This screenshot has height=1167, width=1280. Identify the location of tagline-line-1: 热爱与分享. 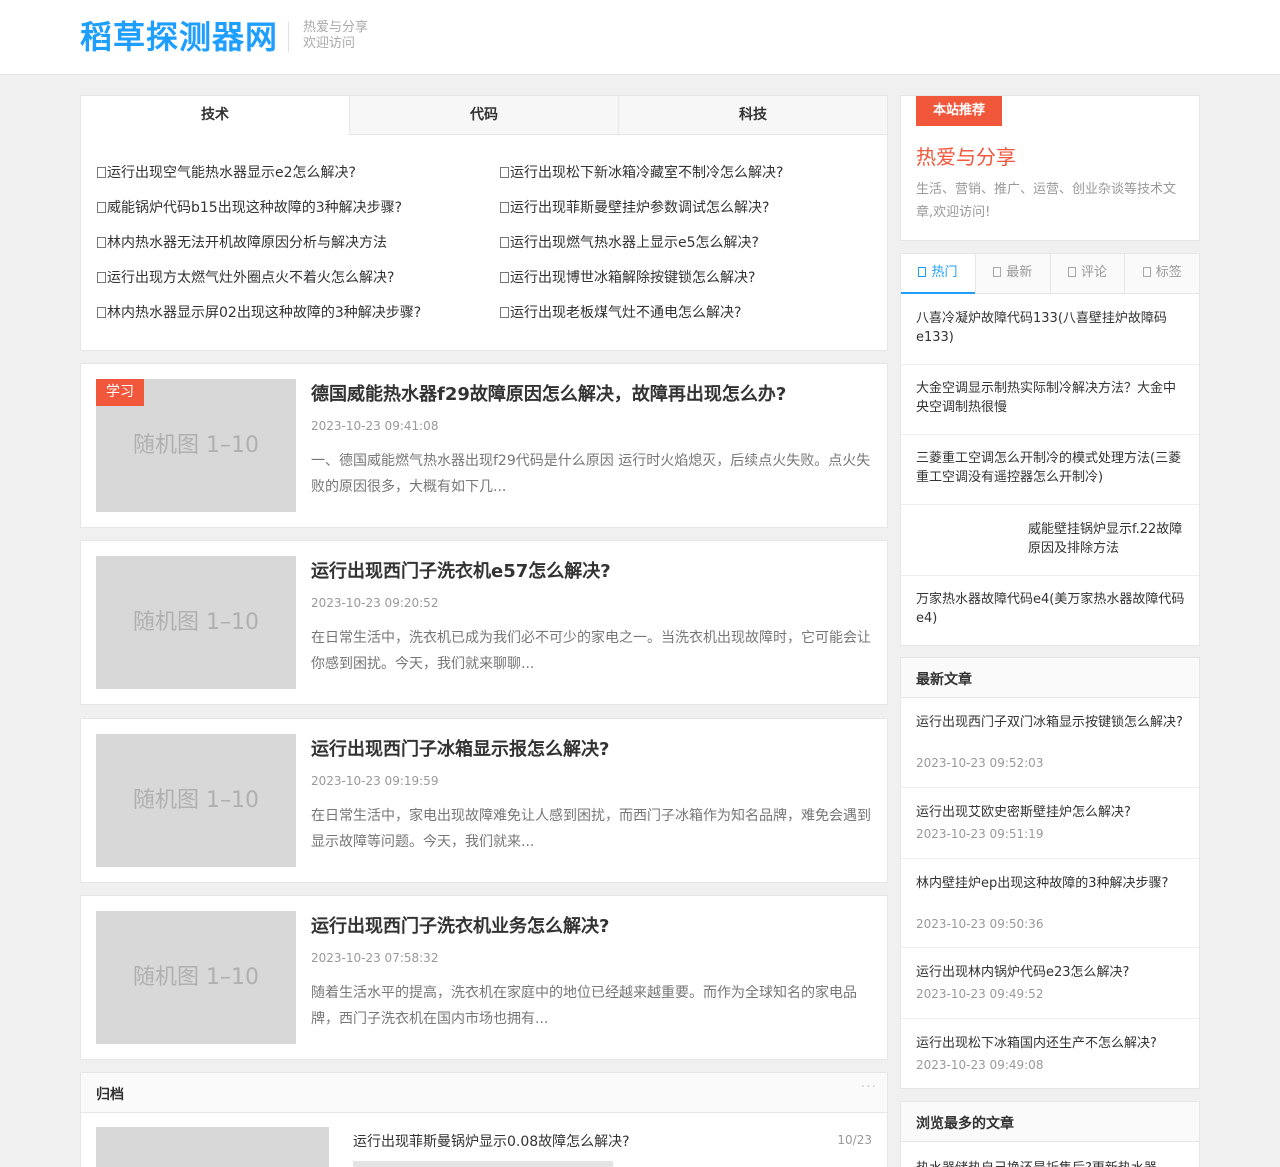
(336, 27).